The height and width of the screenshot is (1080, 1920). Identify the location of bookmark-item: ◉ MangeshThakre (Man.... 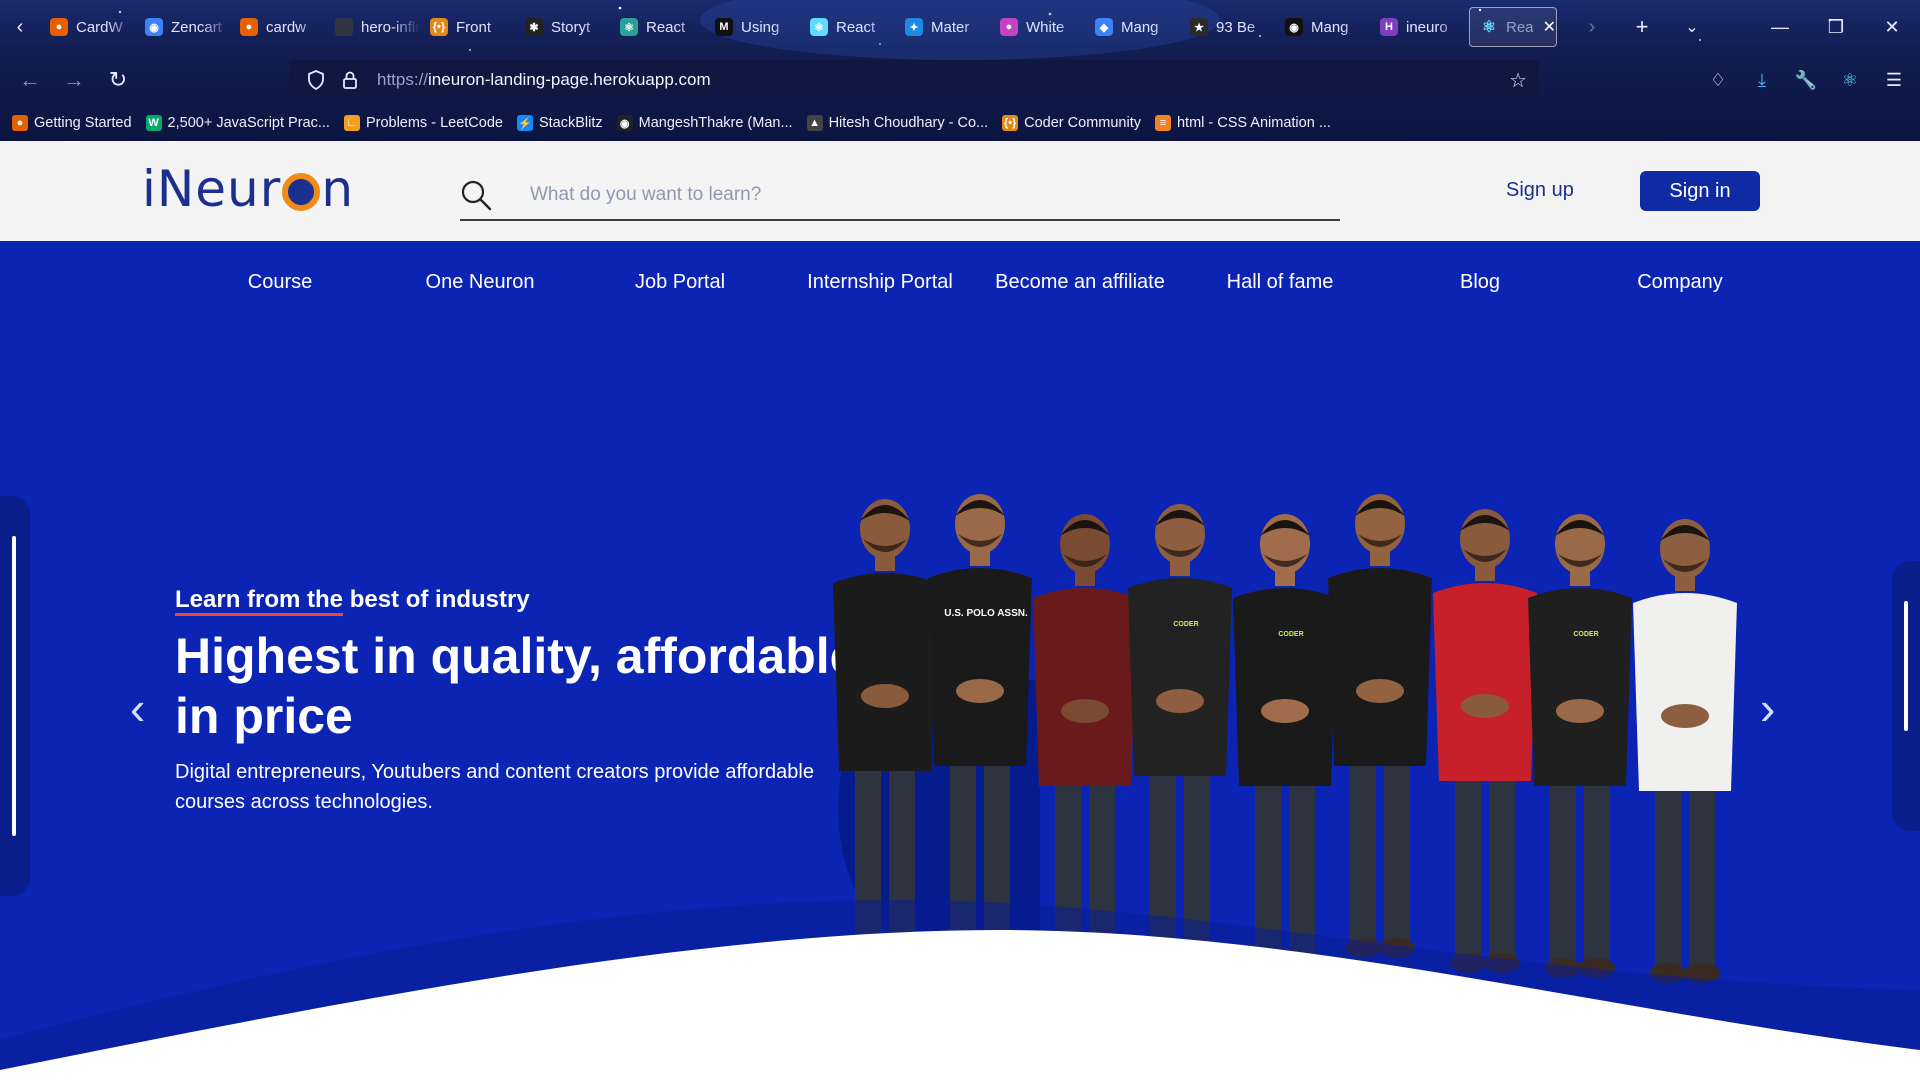
(704, 123).